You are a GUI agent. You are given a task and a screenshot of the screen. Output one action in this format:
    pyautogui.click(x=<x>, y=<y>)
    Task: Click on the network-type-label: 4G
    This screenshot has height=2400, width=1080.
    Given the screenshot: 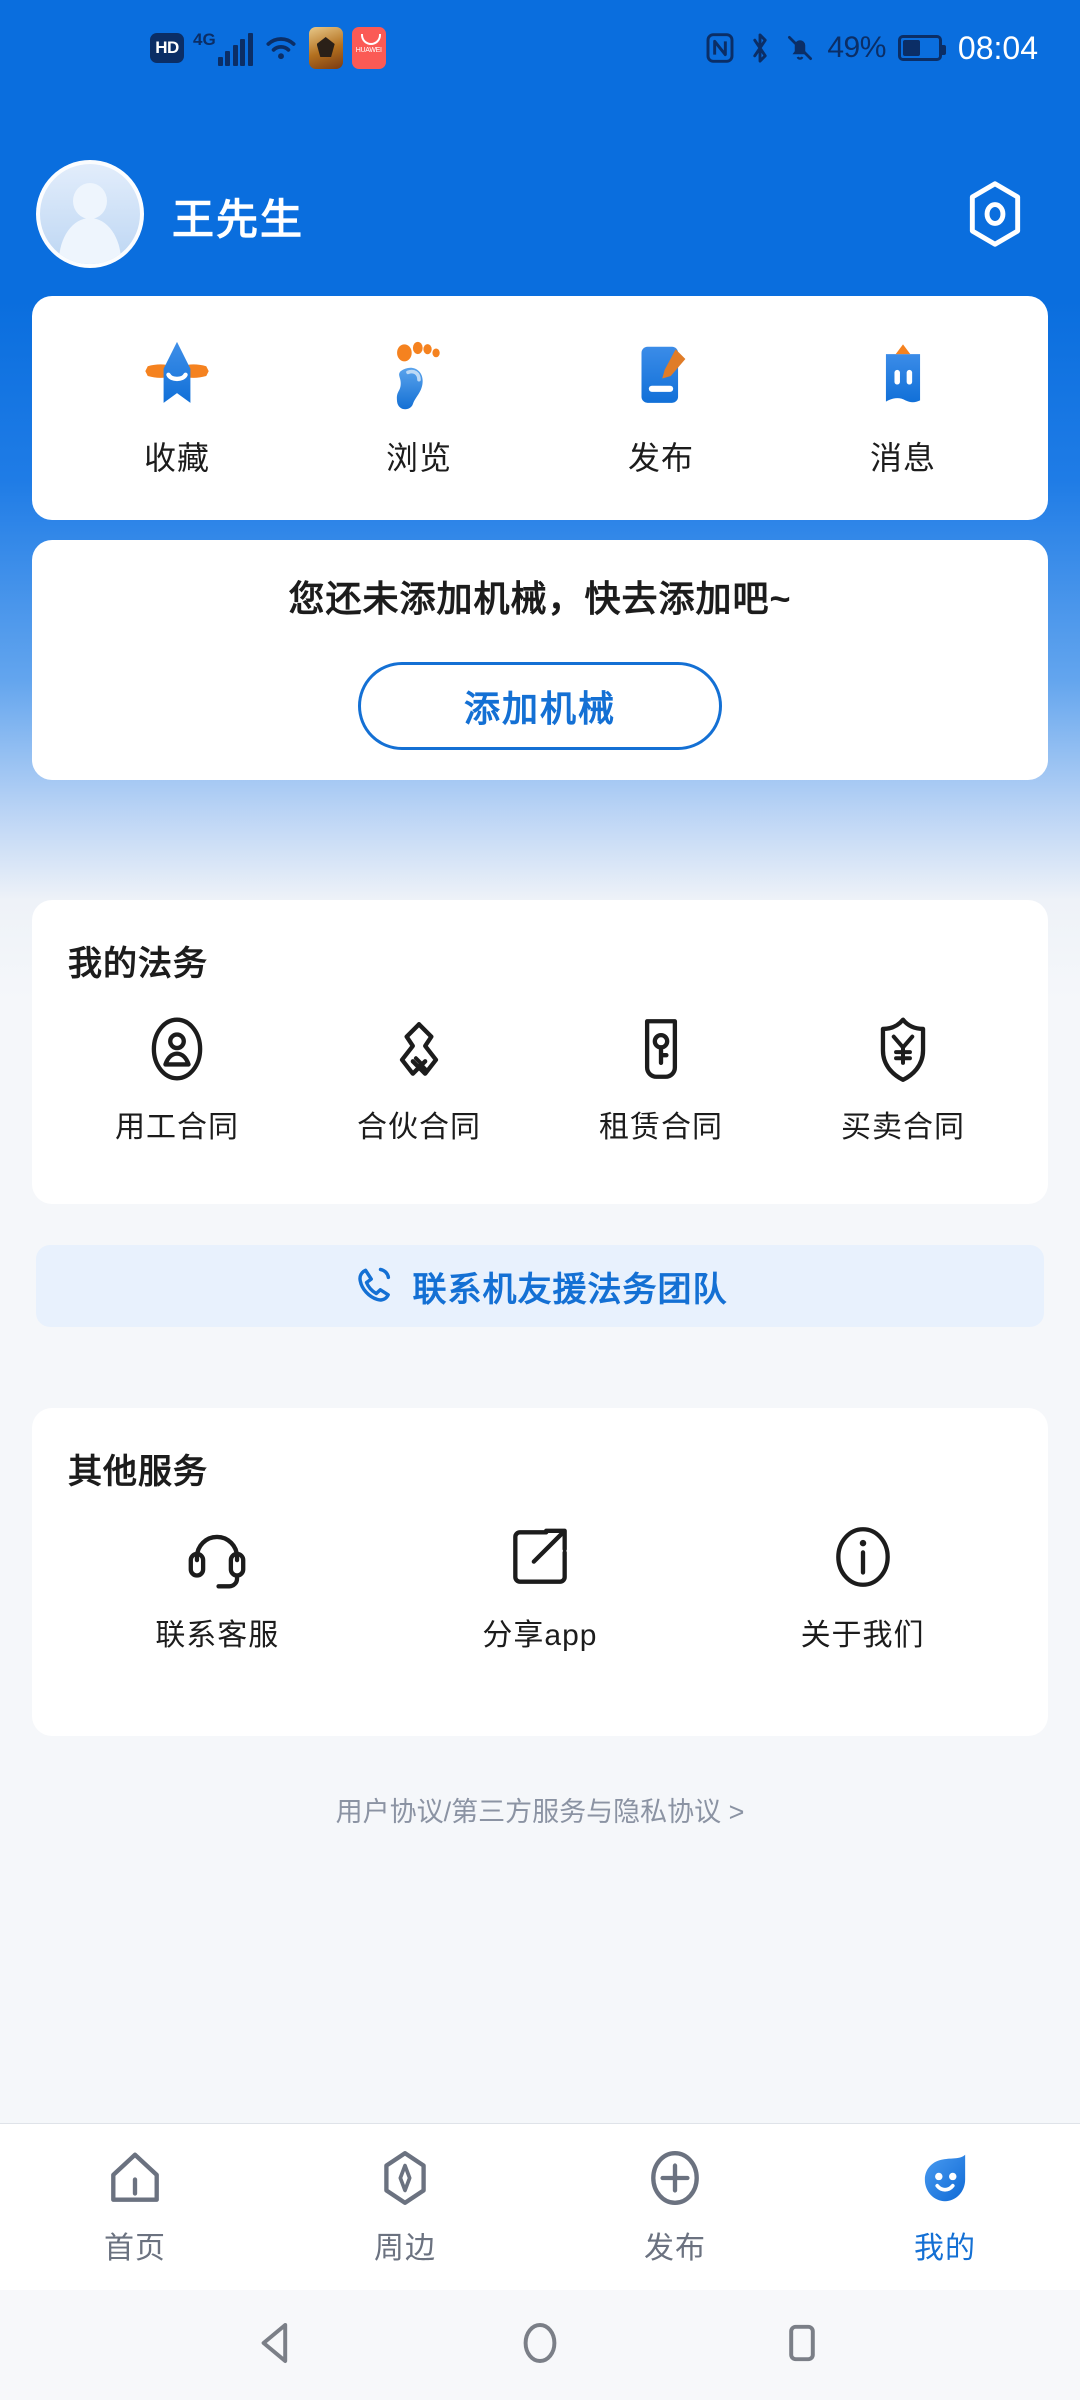 What is the action you would take?
    pyautogui.click(x=204, y=39)
    